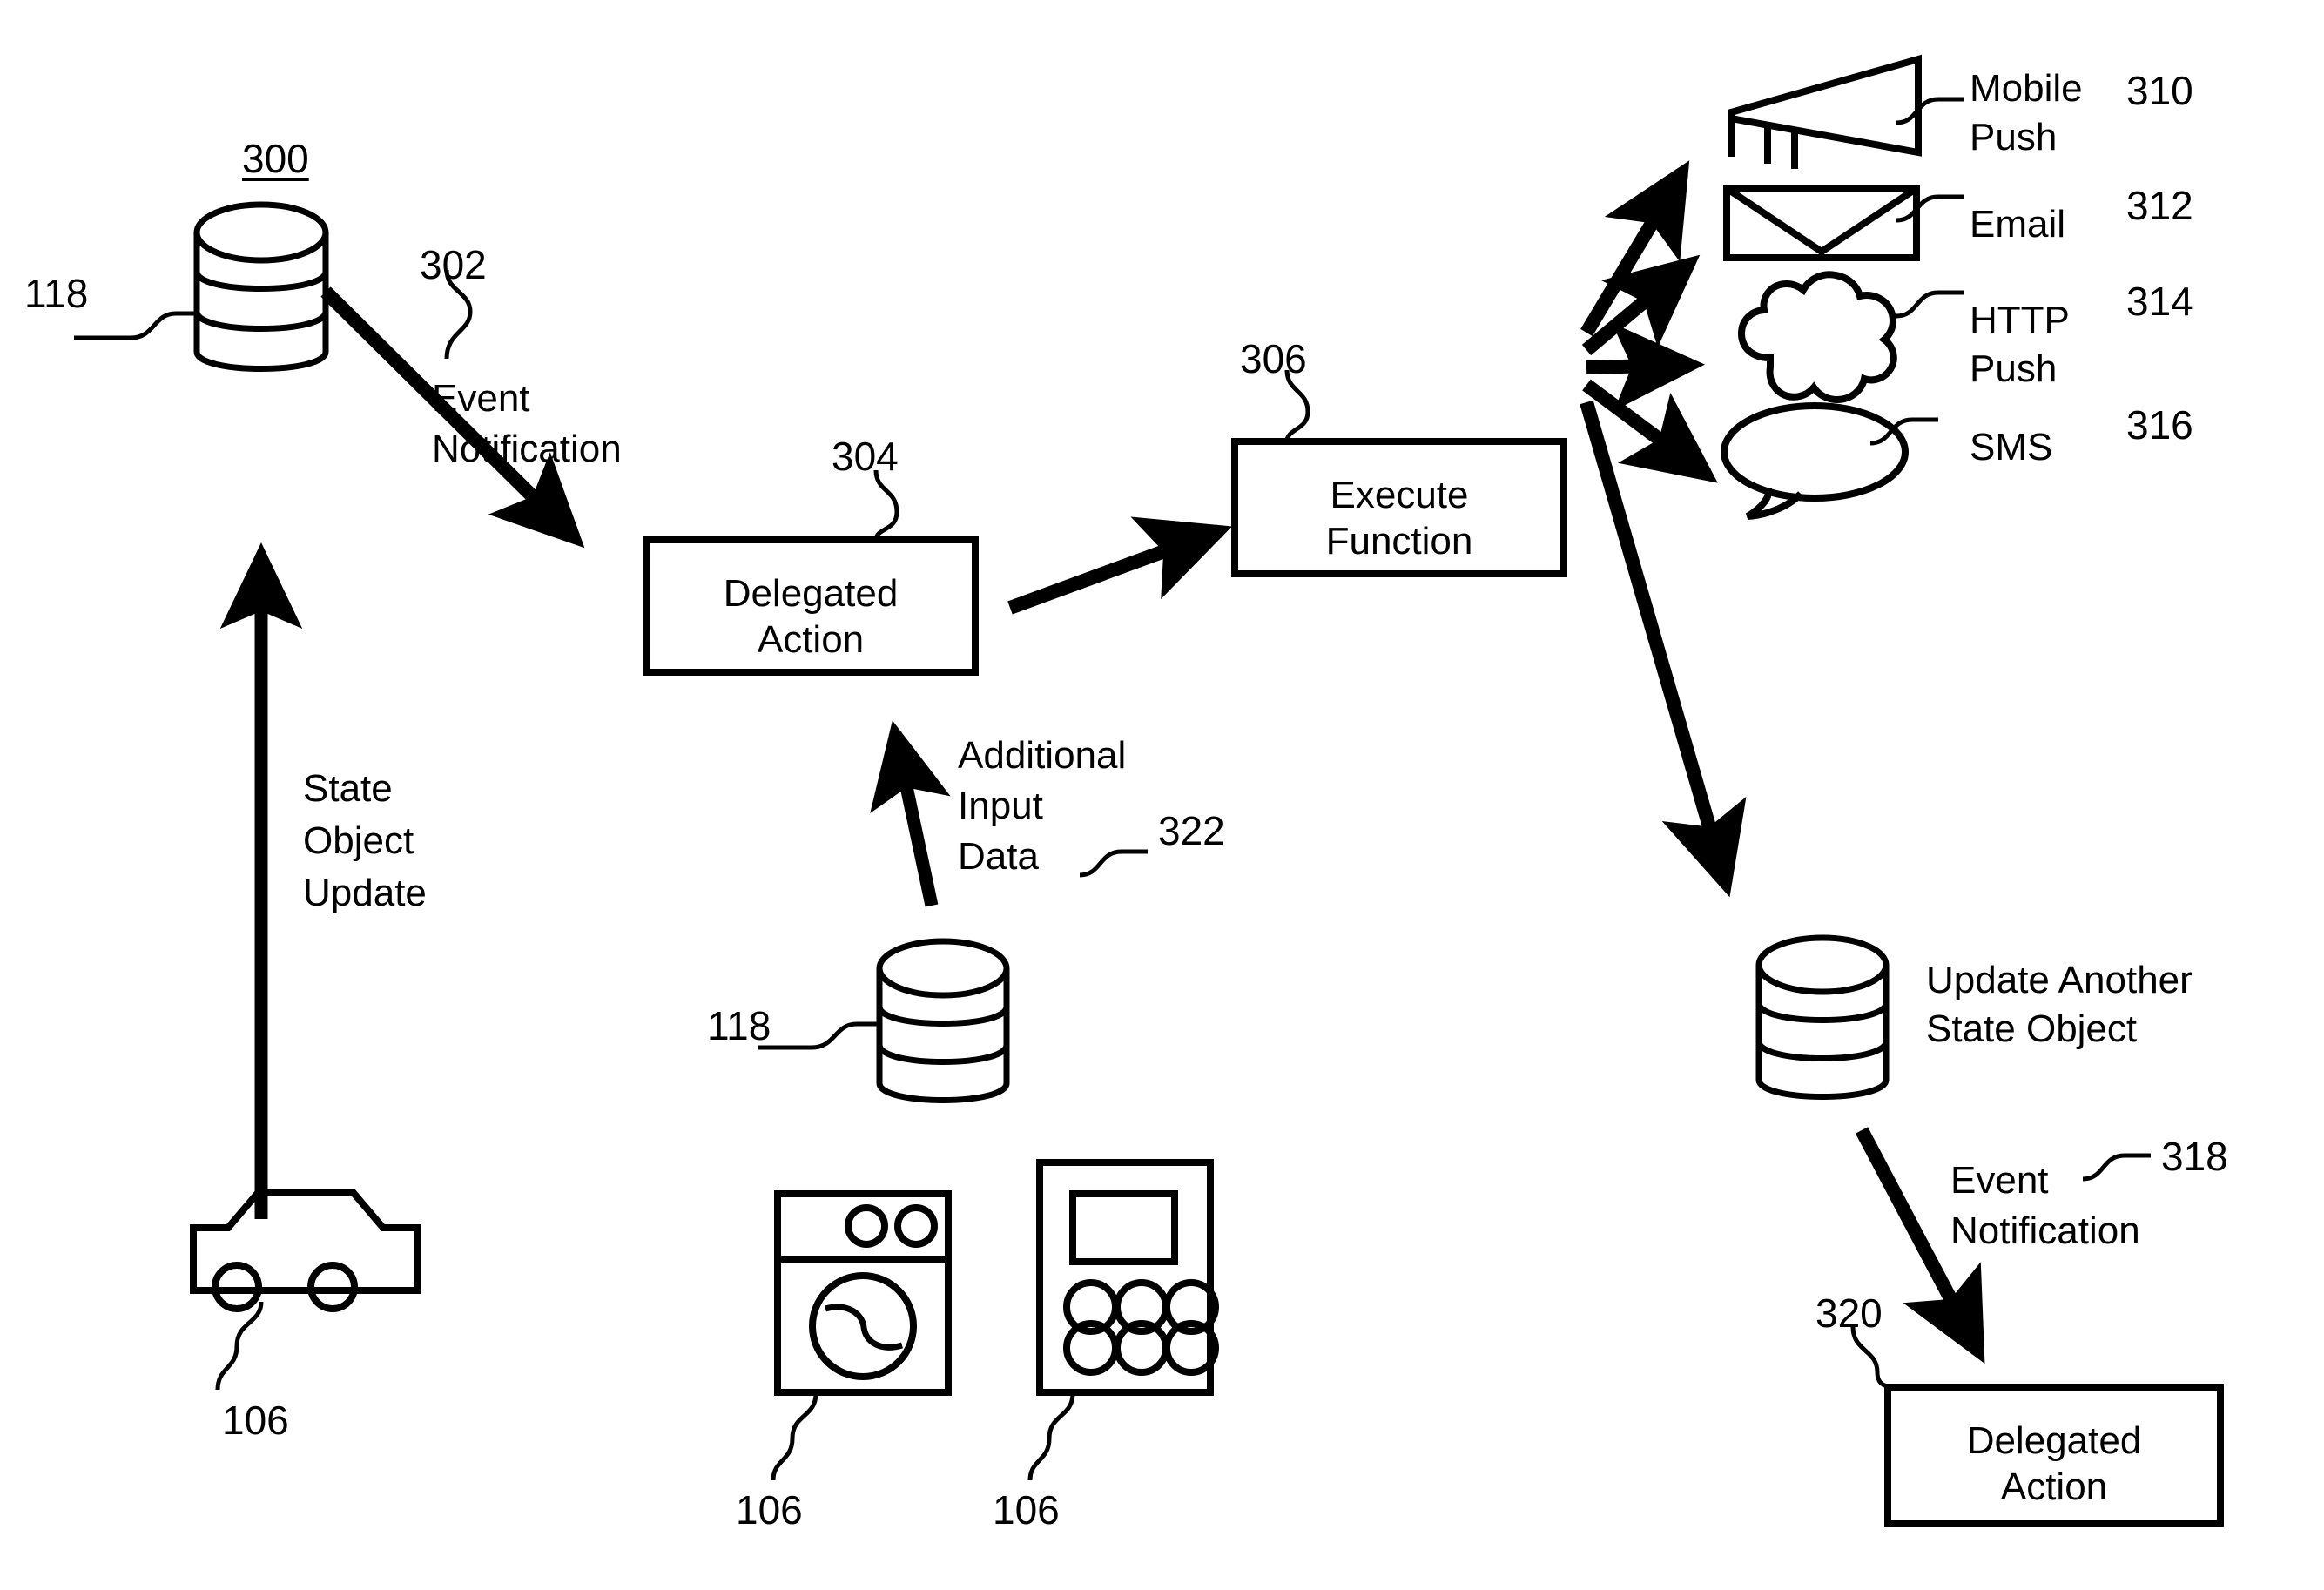 The width and height of the screenshot is (2324, 1590). I want to click on numeral-322: 322, so click(1191, 830).